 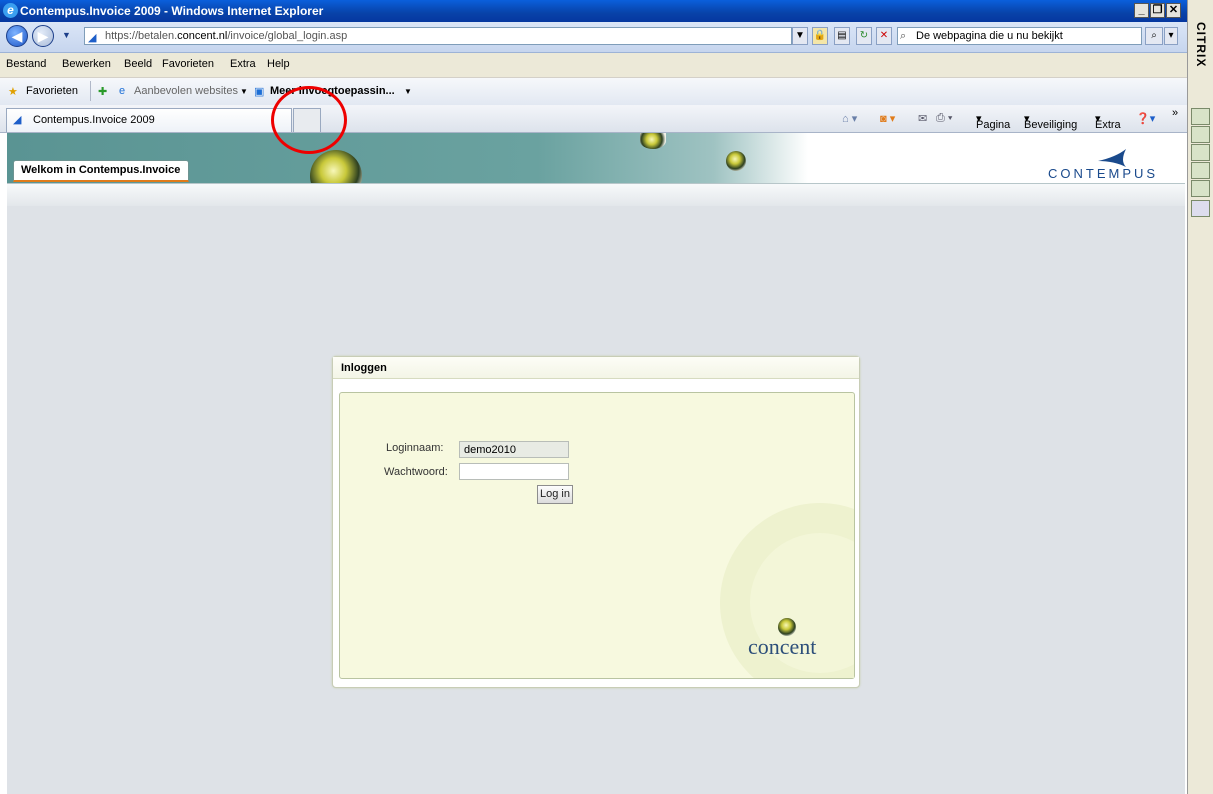 I want to click on close-button: ✕, so click(x=1173, y=10).